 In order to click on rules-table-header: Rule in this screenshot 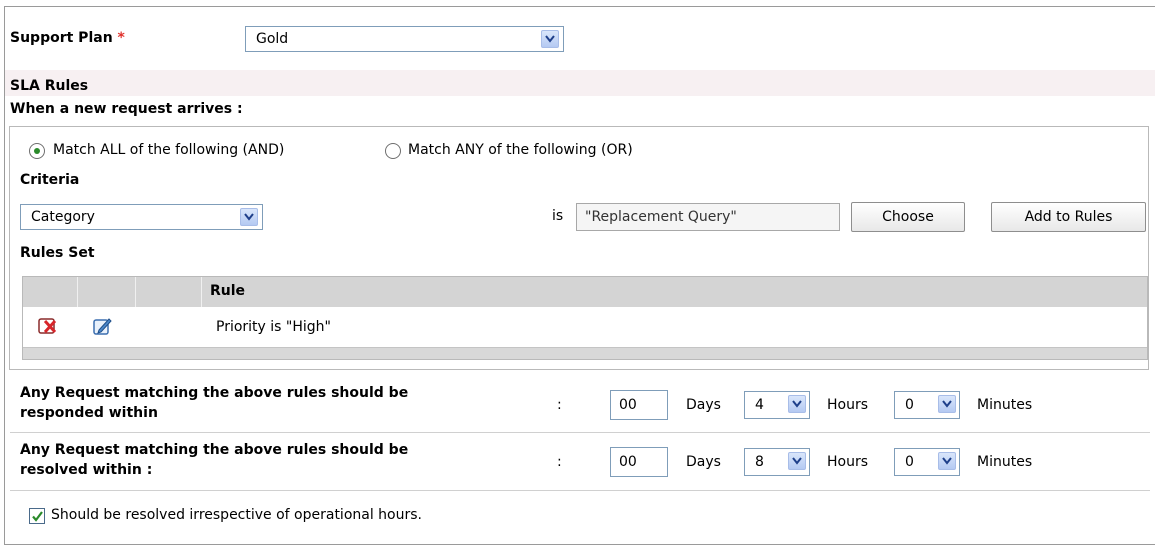, I will do `click(585, 292)`.